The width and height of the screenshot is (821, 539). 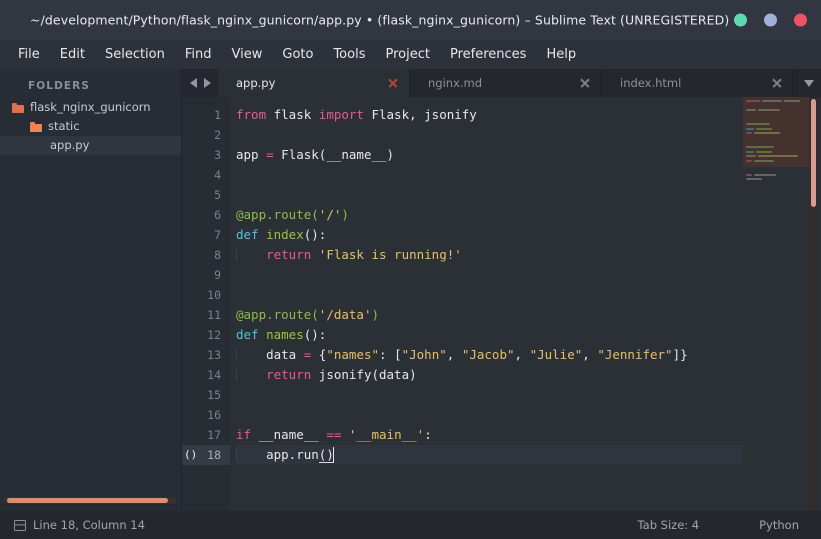 What do you see at coordinates (800, 20) in the screenshot?
I see `close-button` at bounding box center [800, 20].